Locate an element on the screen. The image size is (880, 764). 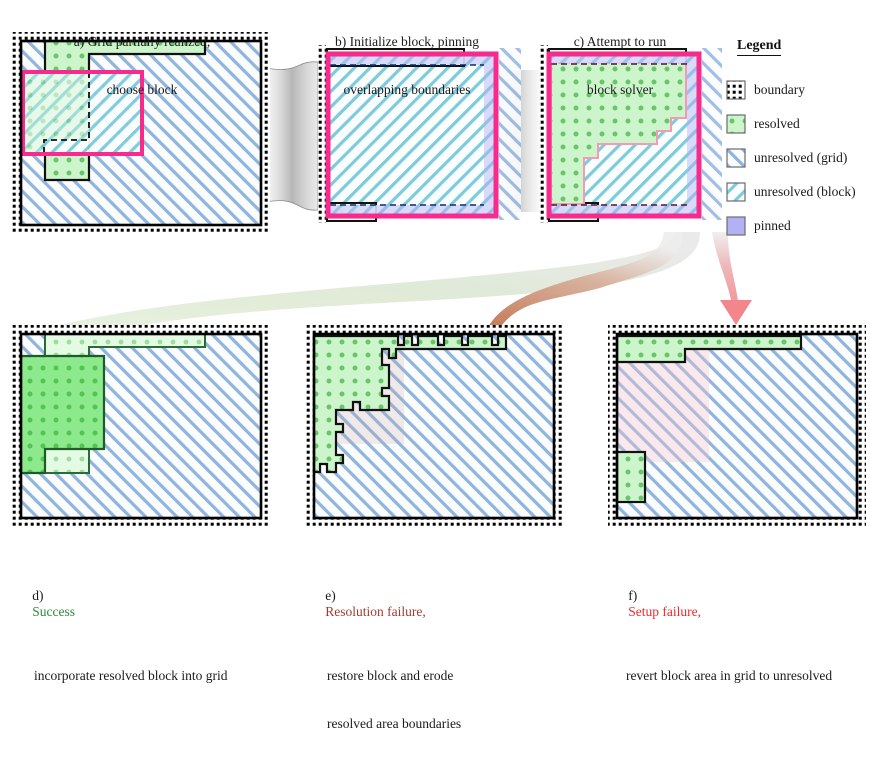
panel-f is located at coordinates (737, 426).